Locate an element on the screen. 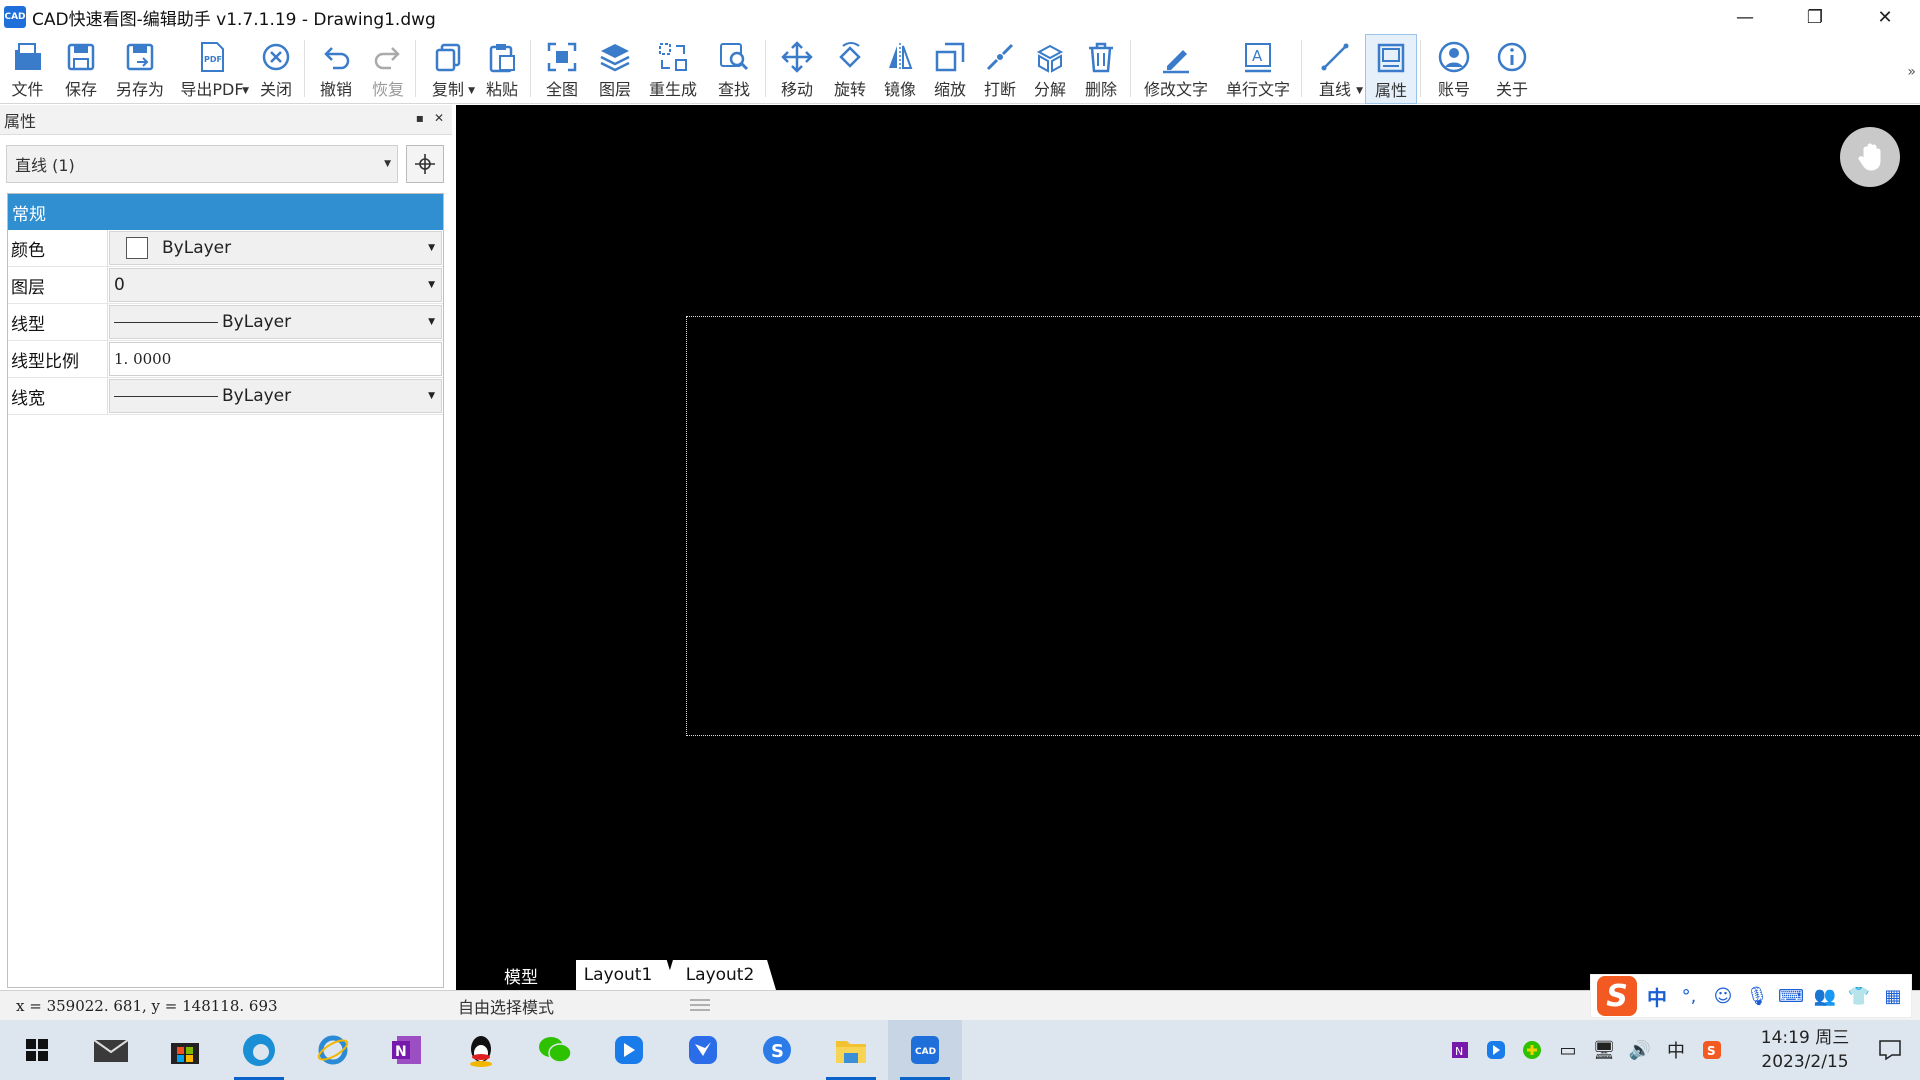  toolbar-button-rotate: 旋转 is located at coordinates (850, 69).